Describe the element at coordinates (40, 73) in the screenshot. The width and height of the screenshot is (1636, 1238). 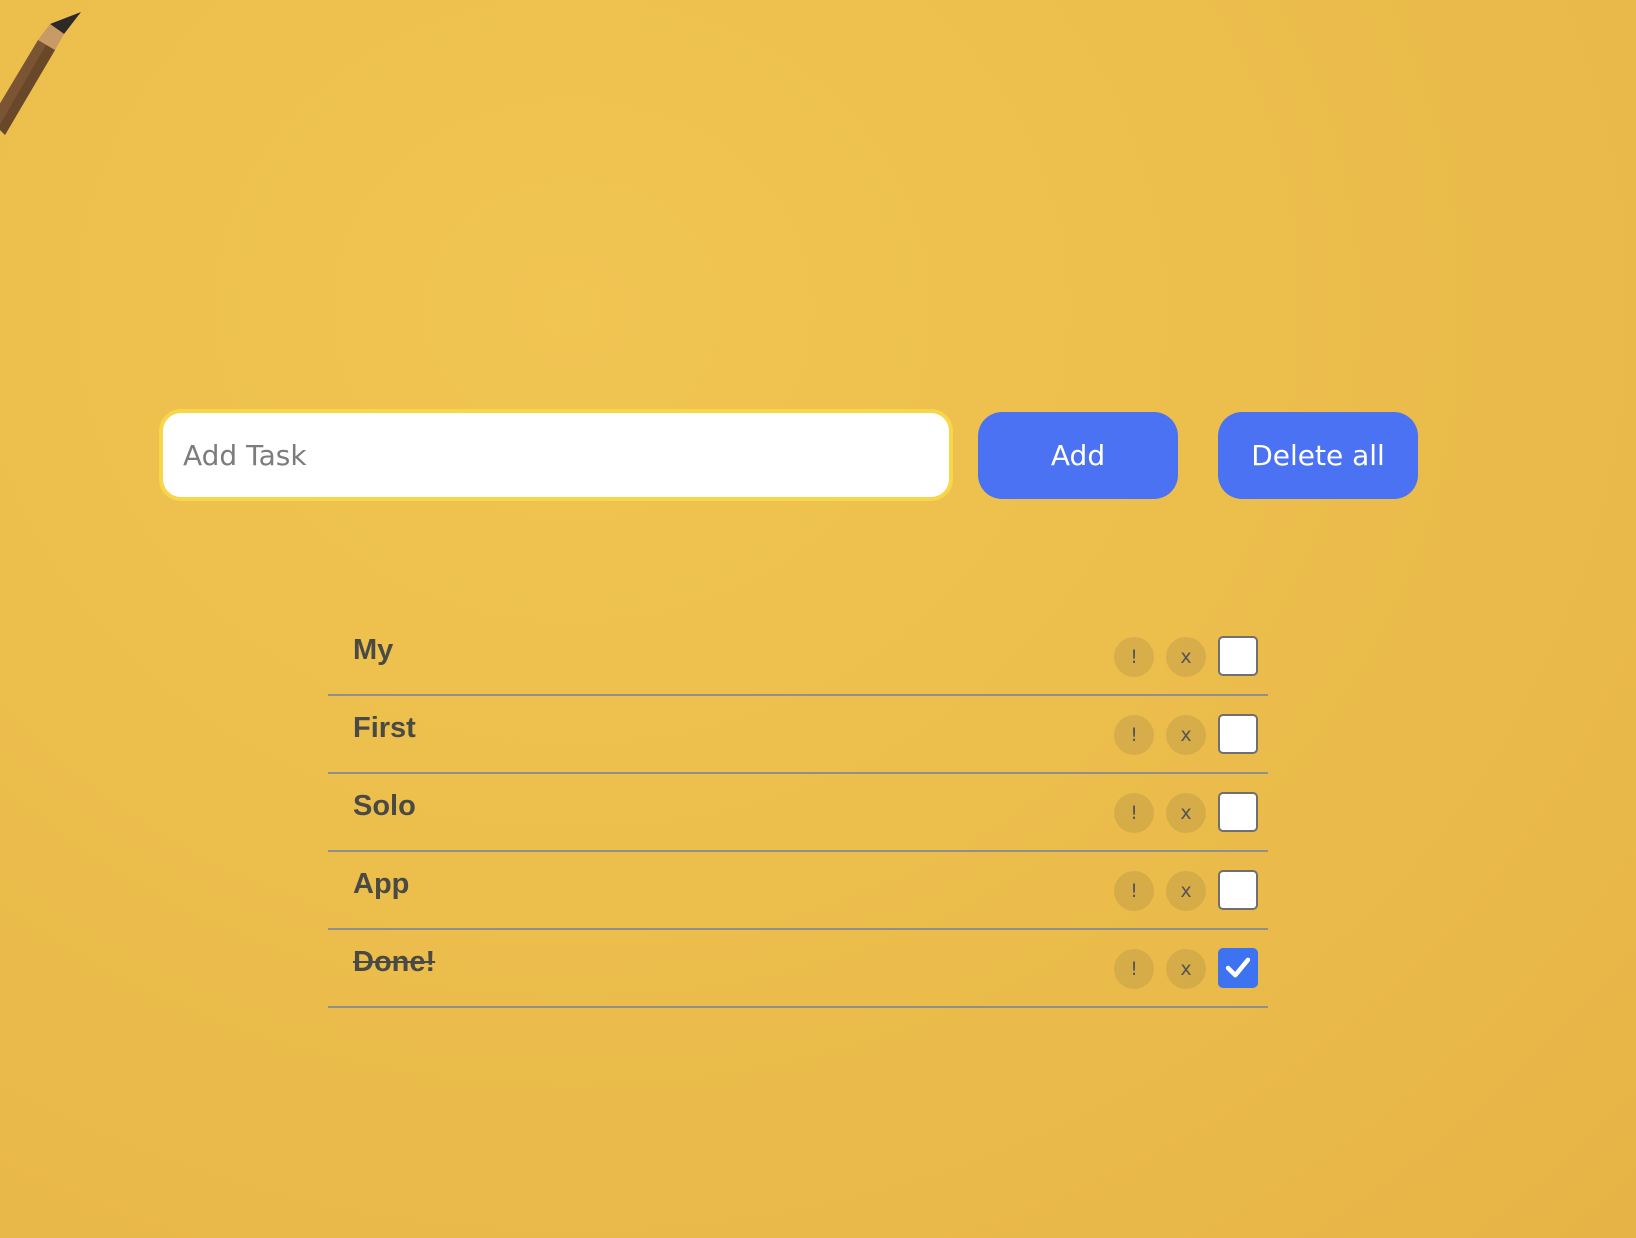
I see `pencil-decoration` at that location.